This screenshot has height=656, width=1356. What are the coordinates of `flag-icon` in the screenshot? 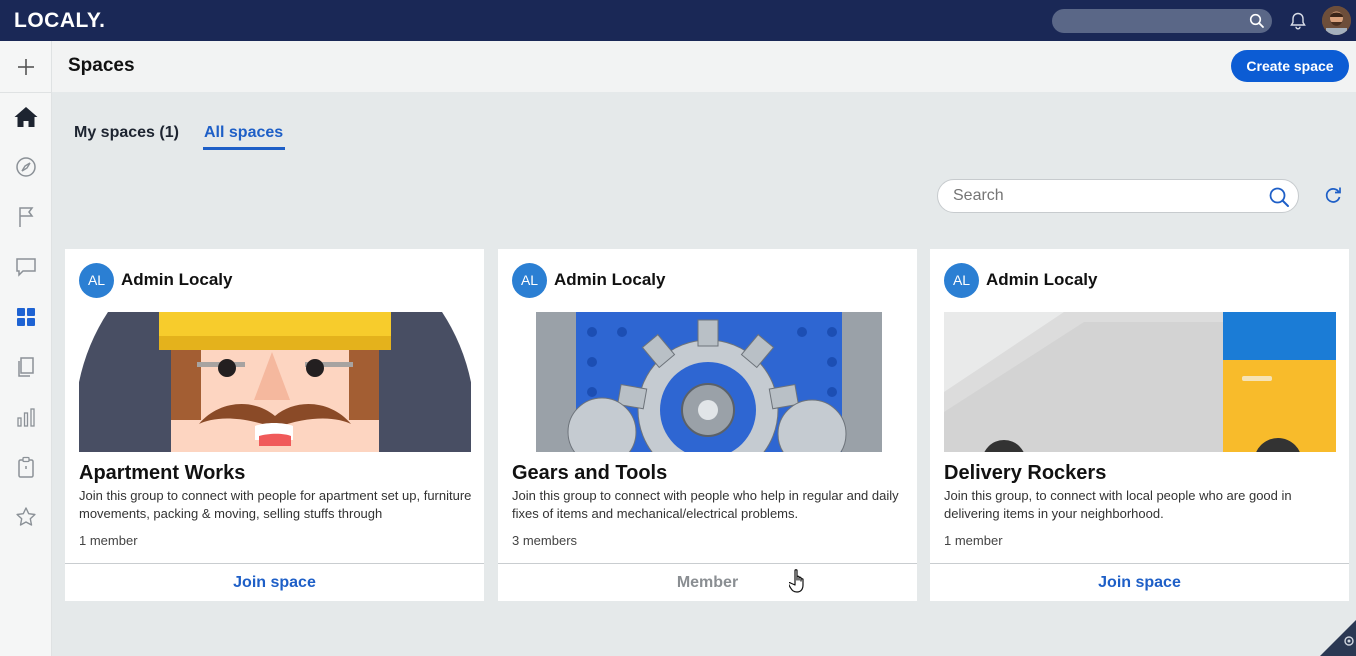 It's located at (26, 219).